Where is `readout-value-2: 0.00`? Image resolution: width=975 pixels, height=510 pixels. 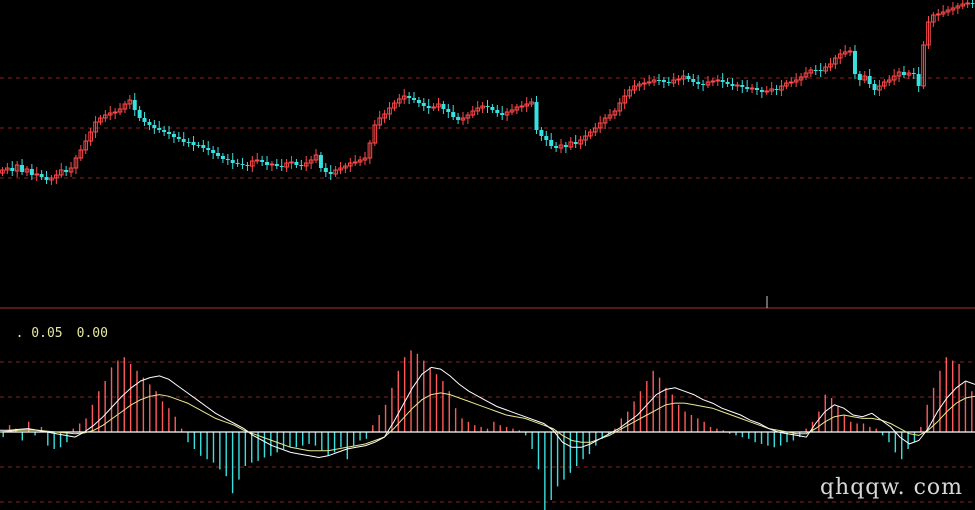
readout-value-2: 0.00 is located at coordinates (92, 333).